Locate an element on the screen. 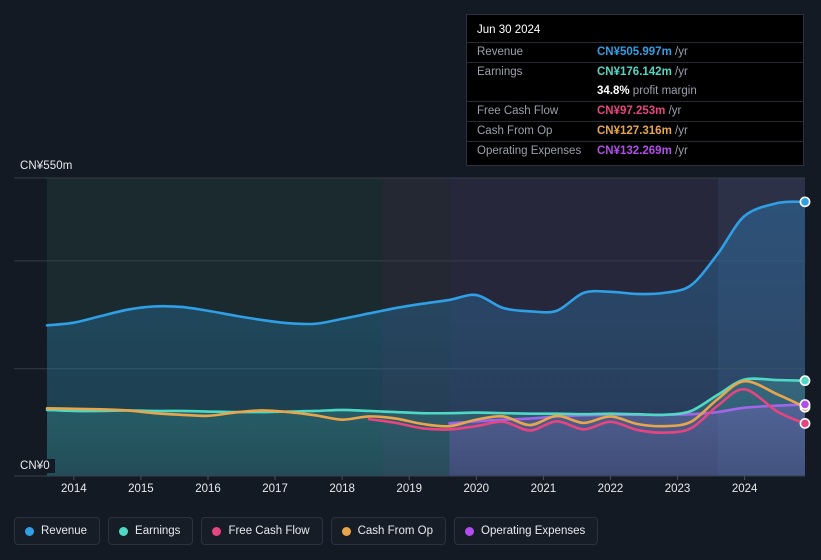  tooltip-row-label: Operating Expenses is located at coordinates (529, 151).